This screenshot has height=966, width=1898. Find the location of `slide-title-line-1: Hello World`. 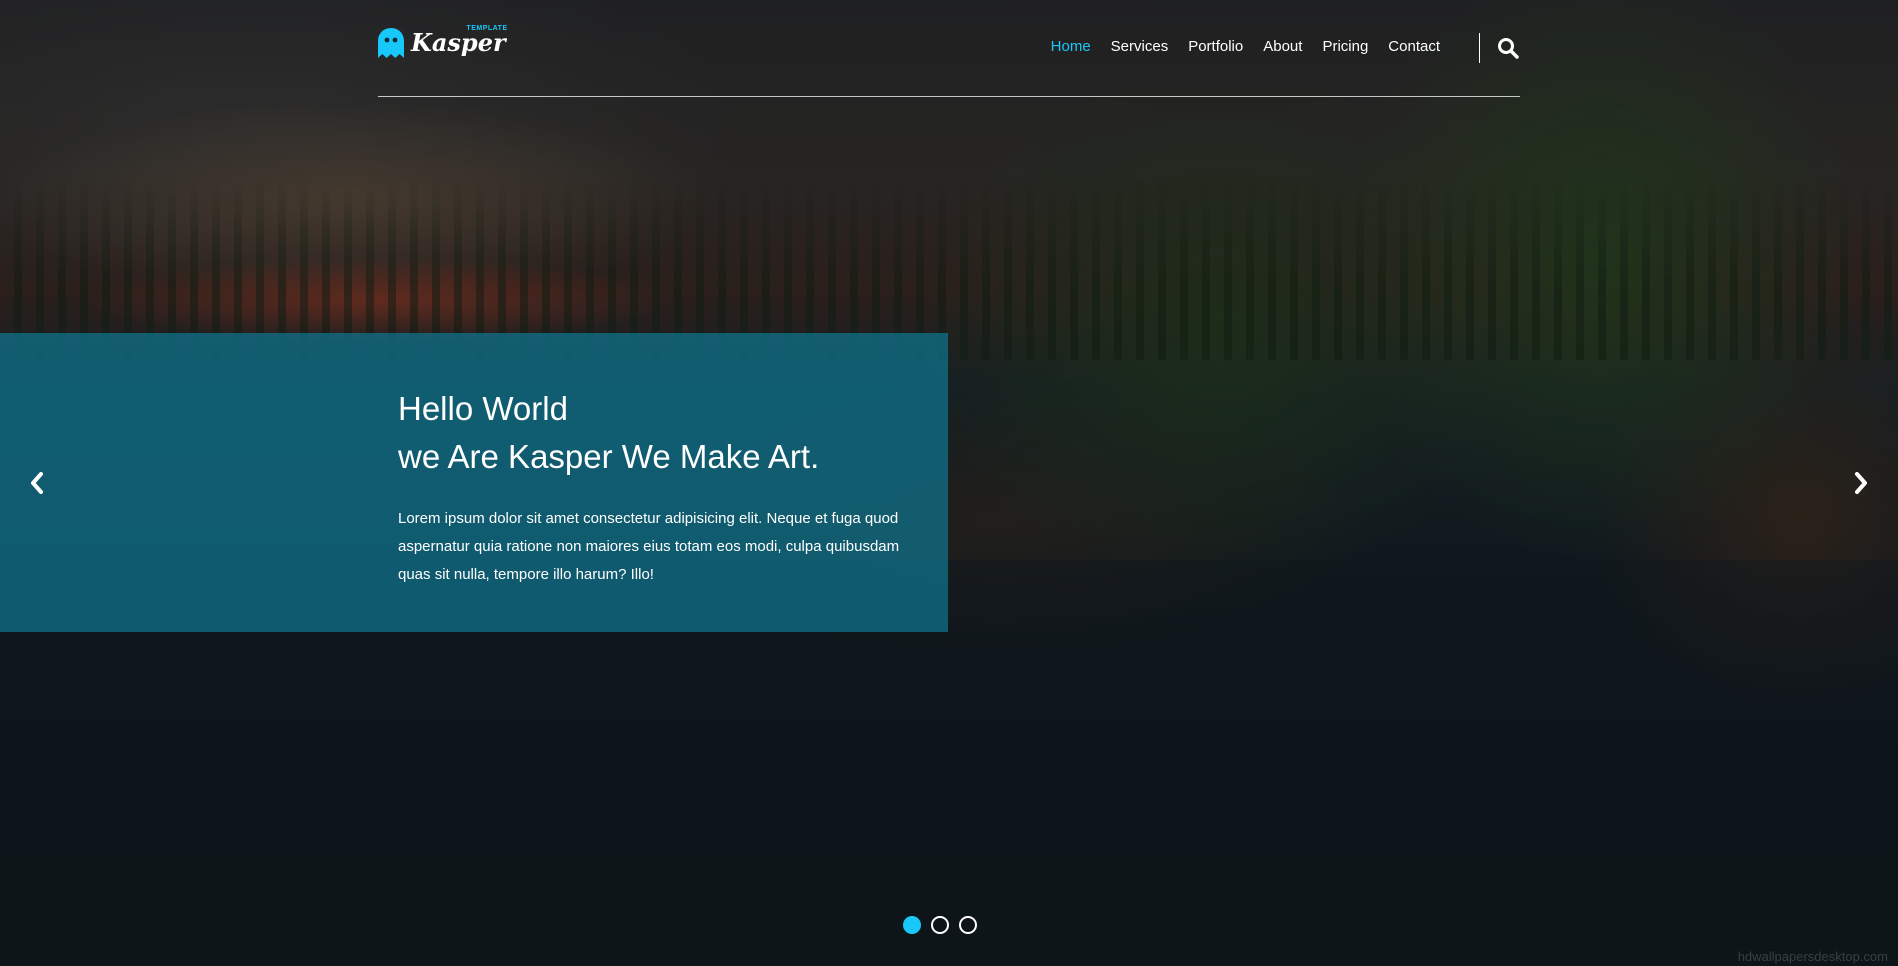

slide-title-line-1: Hello World is located at coordinates (483, 408).